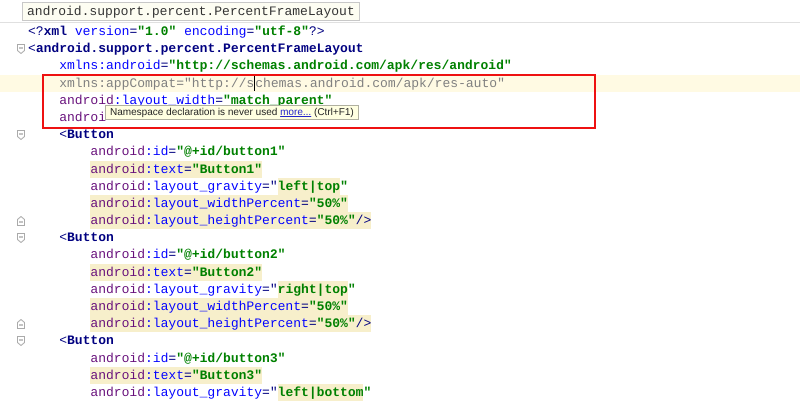 The height and width of the screenshot is (403, 800). Describe the element at coordinates (187, 255) in the screenshot. I see `code-line: android:id="@+id/button2"` at that location.